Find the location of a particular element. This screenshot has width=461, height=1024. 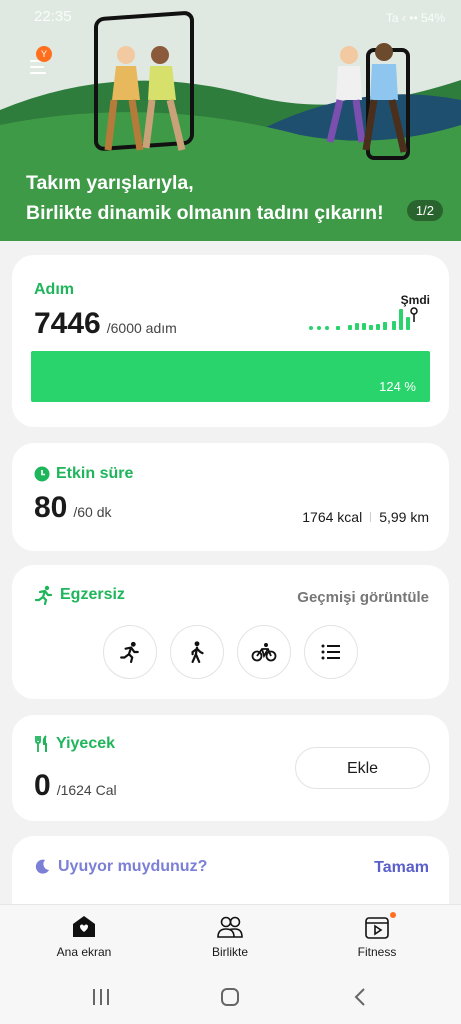

nav-together-label: Birlikte is located at coordinates (229, 952).